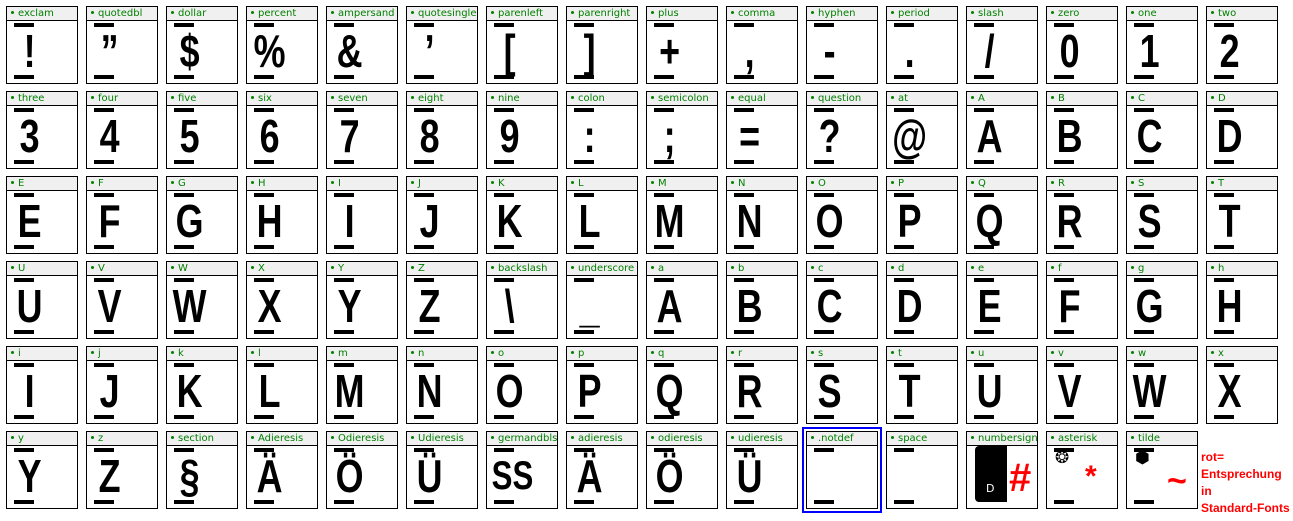 The width and height of the screenshot is (1293, 521). What do you see at coordinates (842, 215) in the screenshot?
I see `glyph-cell: OO` at bounding box center [842, 215].